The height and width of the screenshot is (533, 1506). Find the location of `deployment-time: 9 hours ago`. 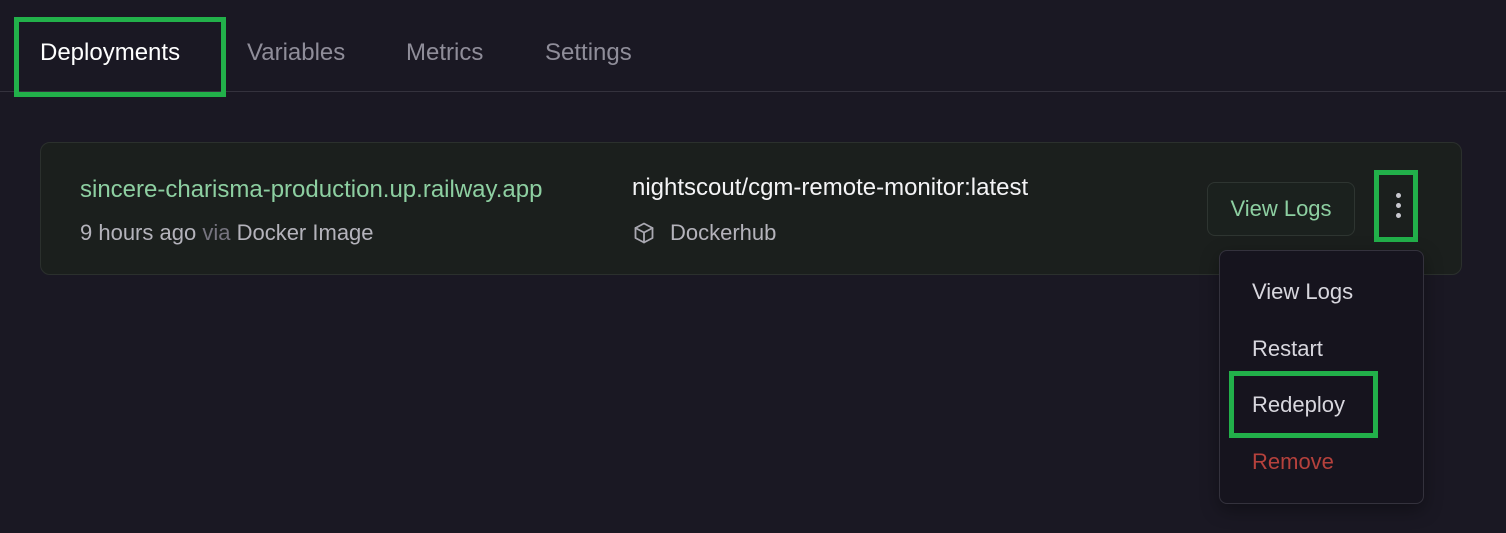

deployment-time: 9 hours ago is located at coordinates (138, 232).